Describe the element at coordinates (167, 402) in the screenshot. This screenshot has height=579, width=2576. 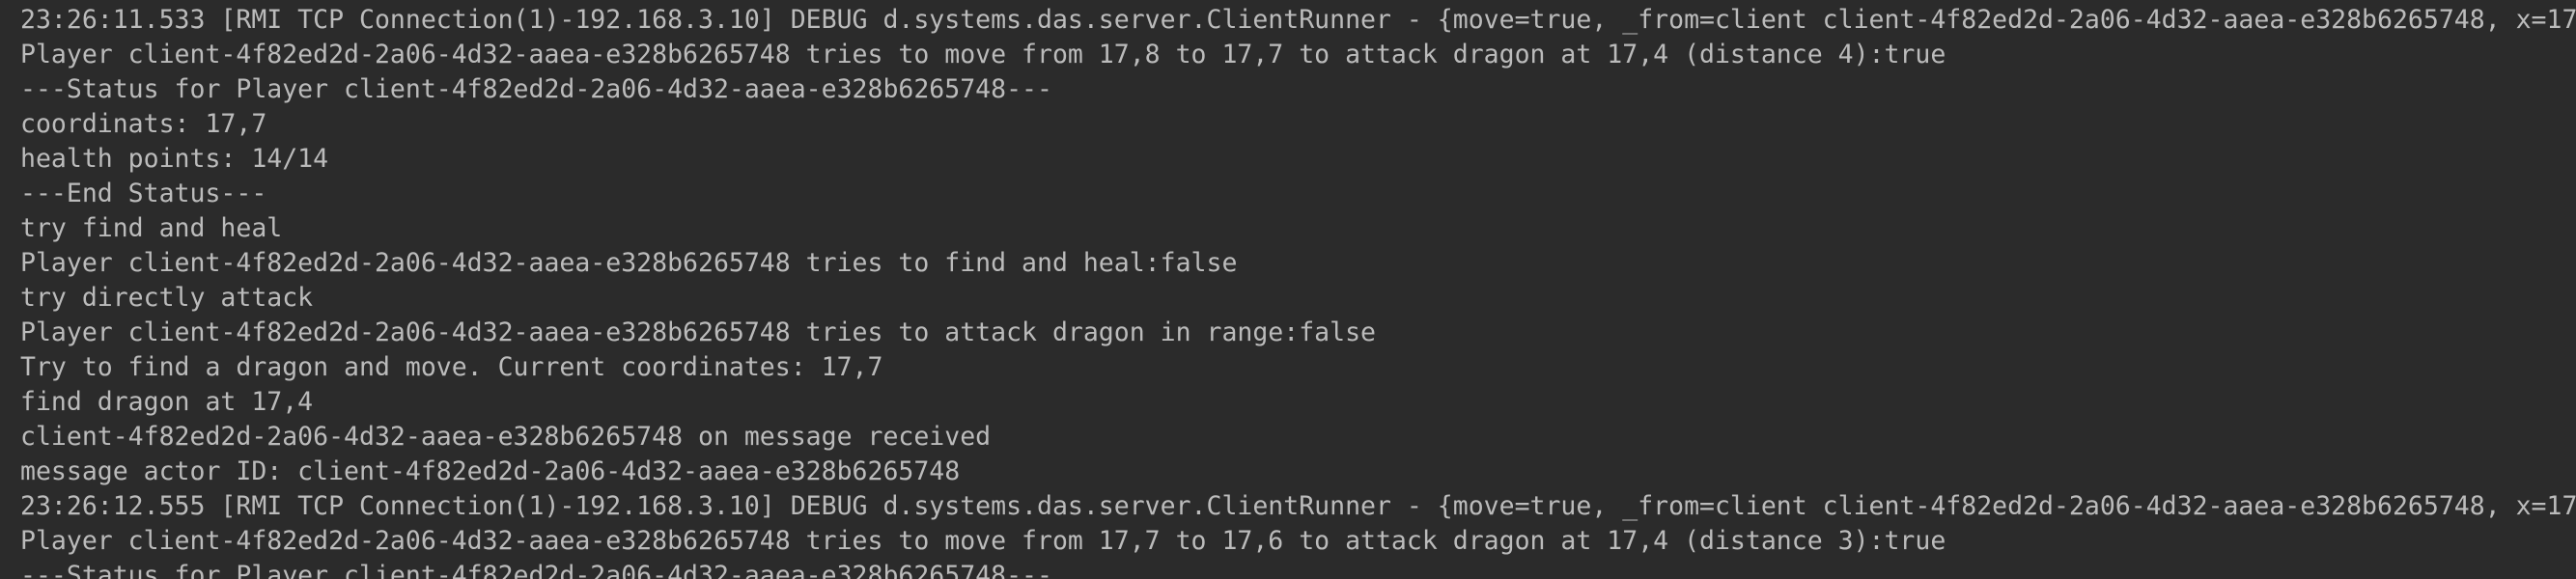
I see `log-line-dragon-found: find dragon at 17,4` at that location.